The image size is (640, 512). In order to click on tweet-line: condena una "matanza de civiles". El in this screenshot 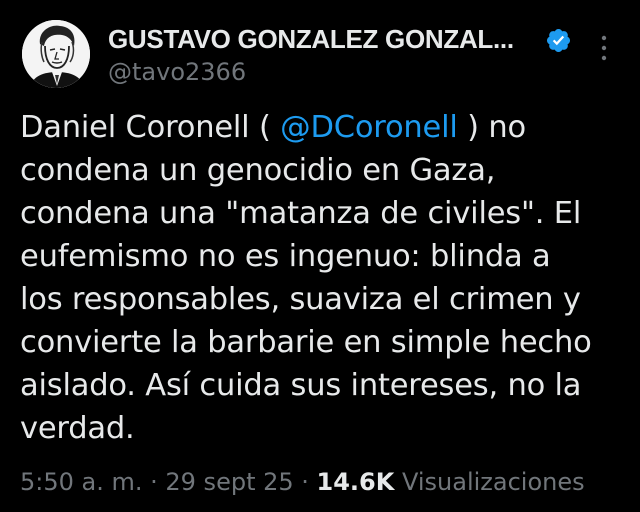, I will do `click(301, 213)`.